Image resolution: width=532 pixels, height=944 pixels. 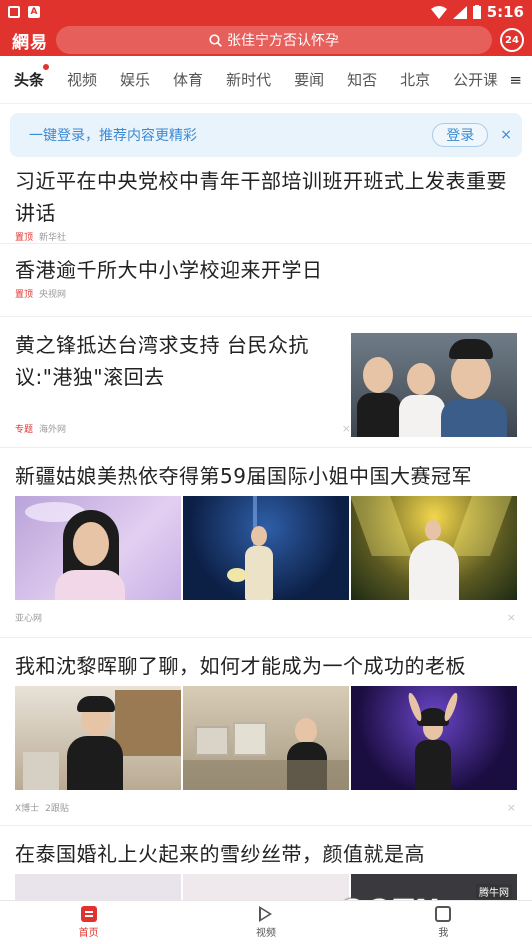 I want to click on battery-icon, so click(x=476, y=12).